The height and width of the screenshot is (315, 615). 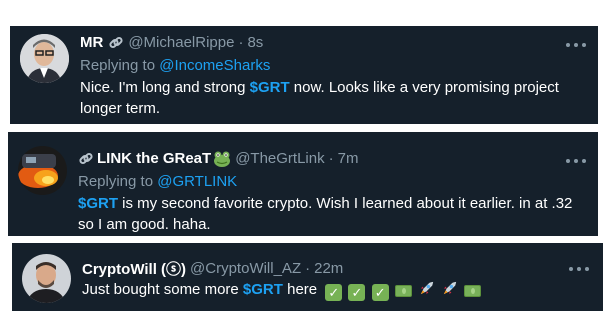 I want to click on display-name: MR, so click(x=91, y=42).